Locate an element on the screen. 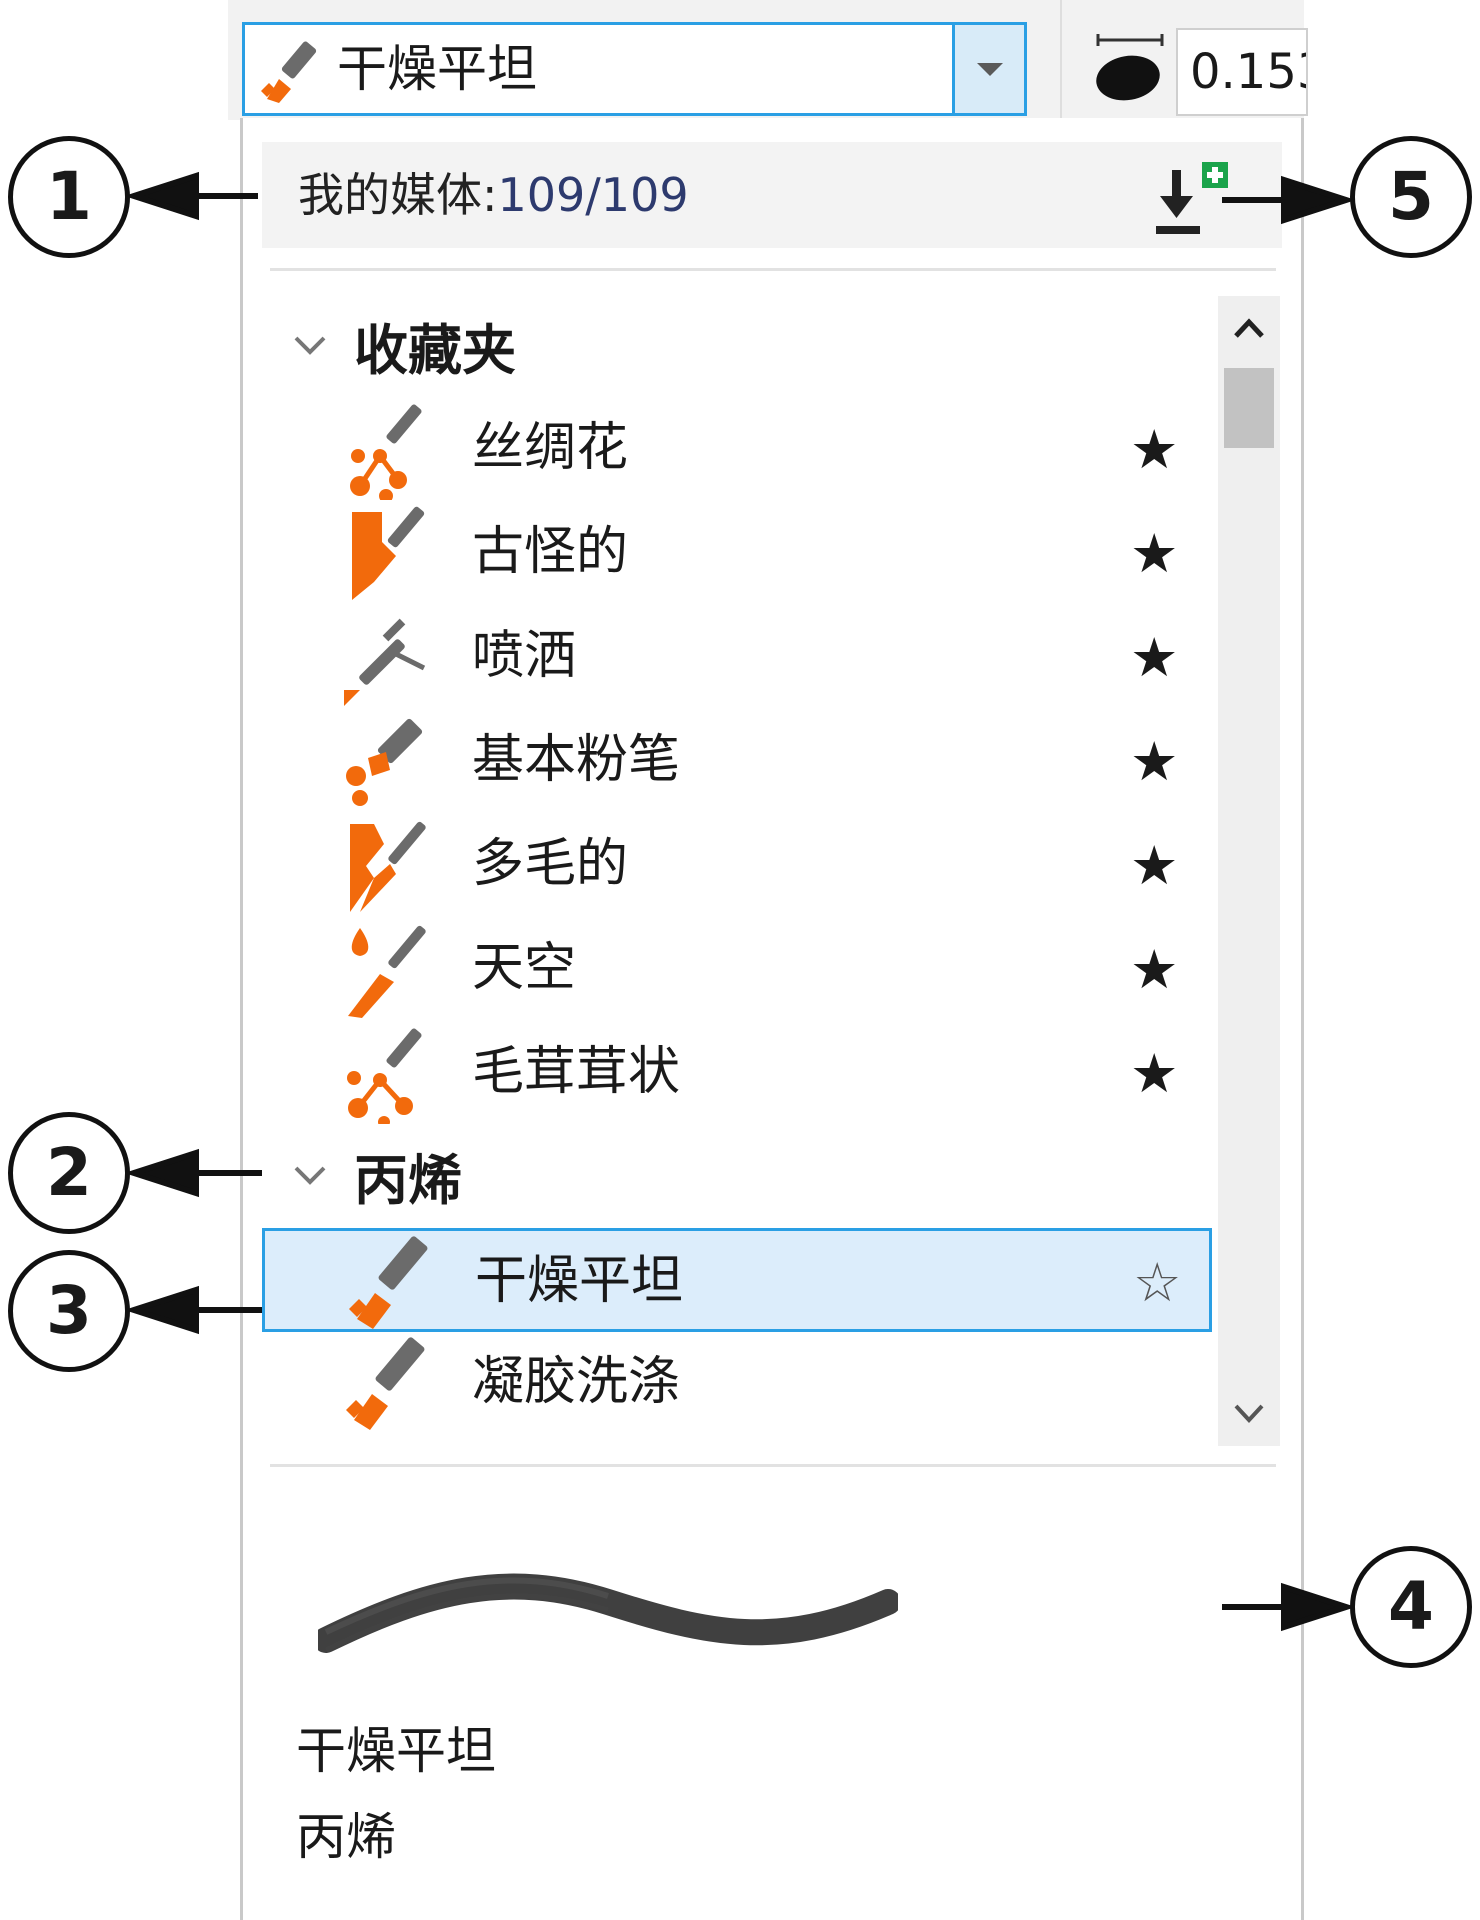 The width and height of the screenshot is (1480, 1920). import-icon is located at coordinates (1195, 201).